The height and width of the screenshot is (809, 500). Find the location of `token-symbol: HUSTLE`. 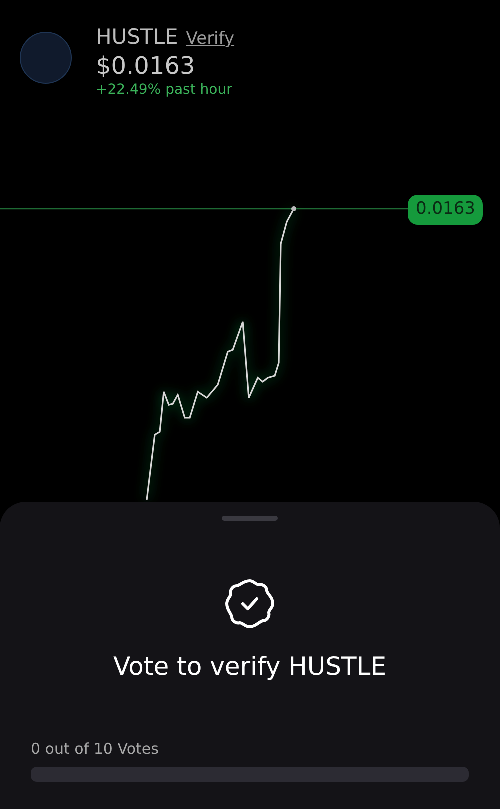

token-symbol: HUSTLE is located at coordinates (137, 37).